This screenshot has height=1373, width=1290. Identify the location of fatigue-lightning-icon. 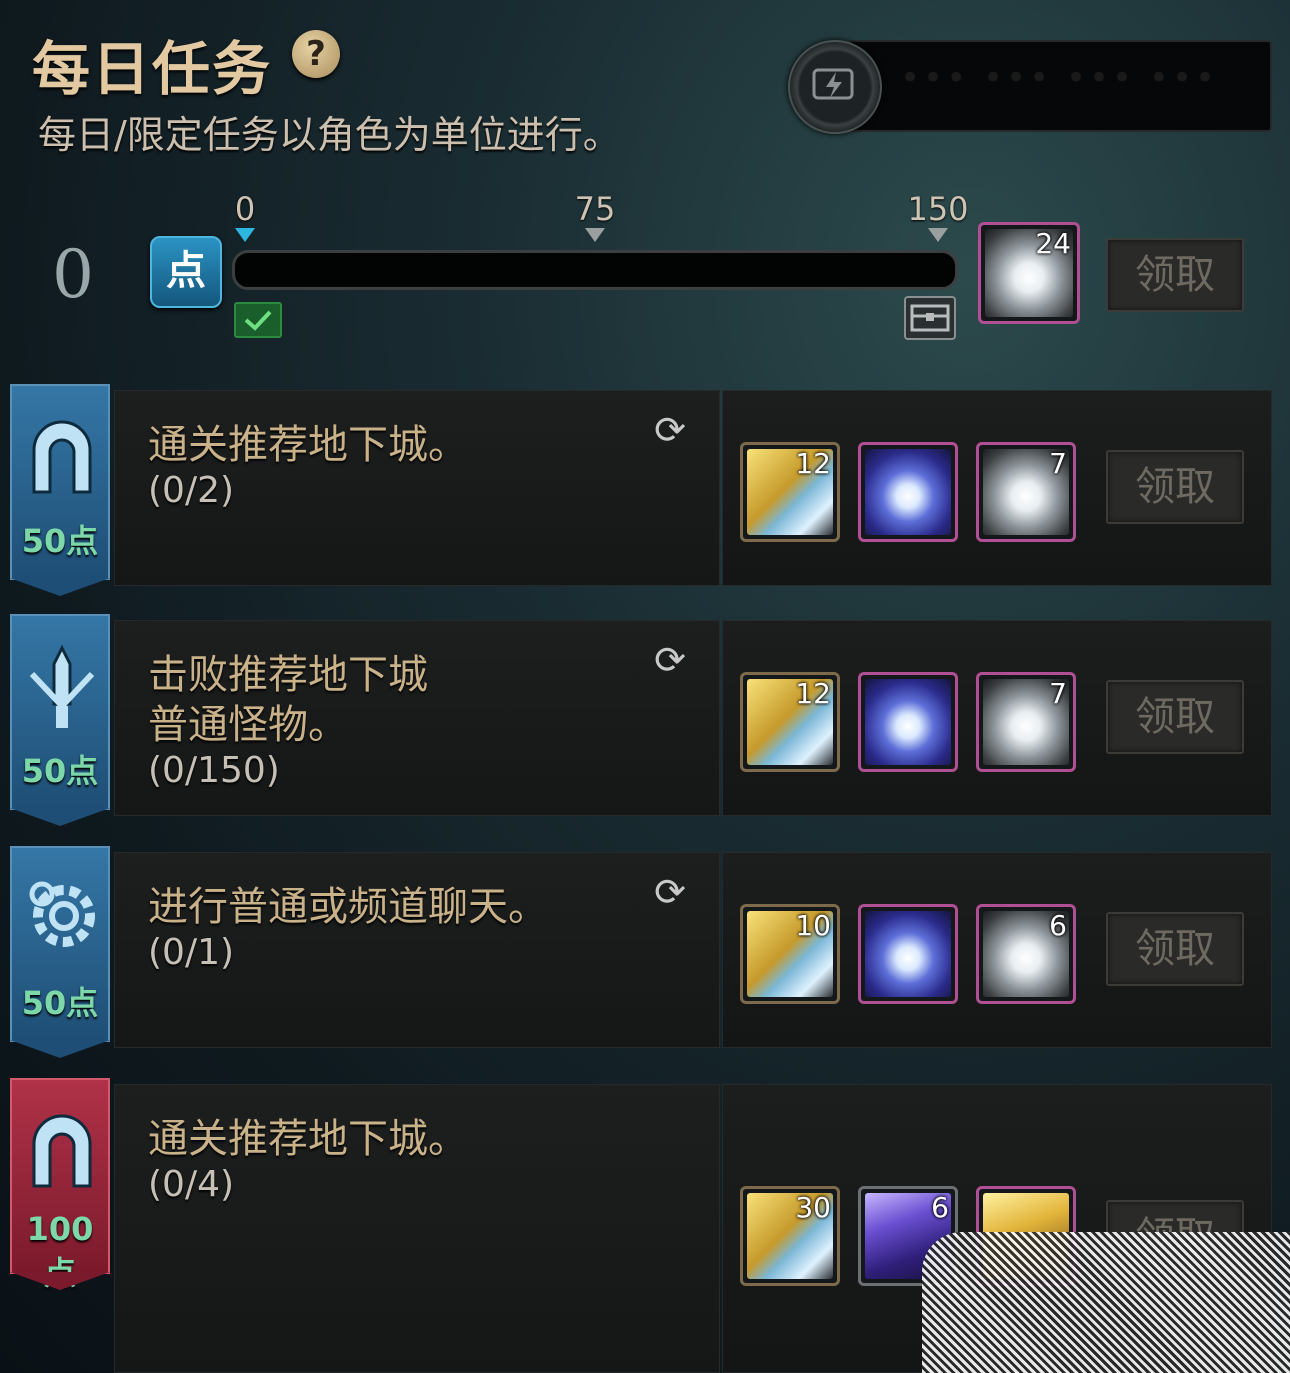
(835, 87).